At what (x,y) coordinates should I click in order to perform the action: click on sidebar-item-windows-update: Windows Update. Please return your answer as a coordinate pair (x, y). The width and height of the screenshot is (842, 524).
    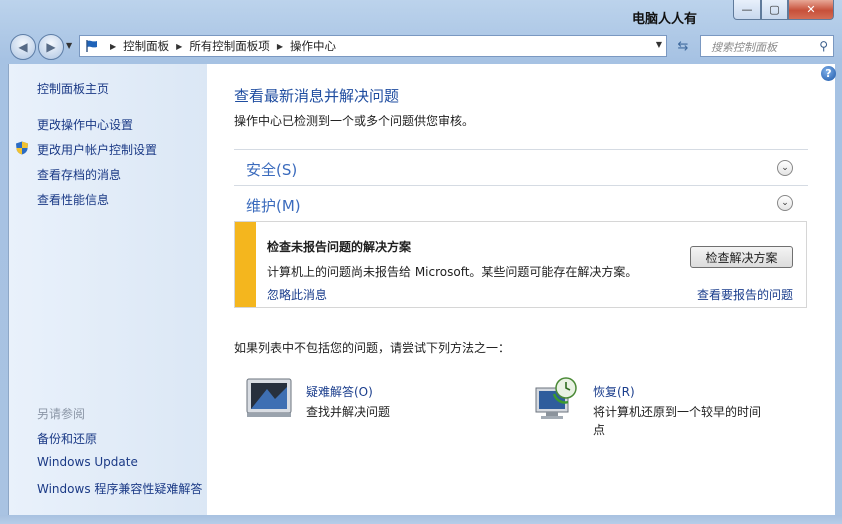
    Looking at the image, I should click on (87, 462).